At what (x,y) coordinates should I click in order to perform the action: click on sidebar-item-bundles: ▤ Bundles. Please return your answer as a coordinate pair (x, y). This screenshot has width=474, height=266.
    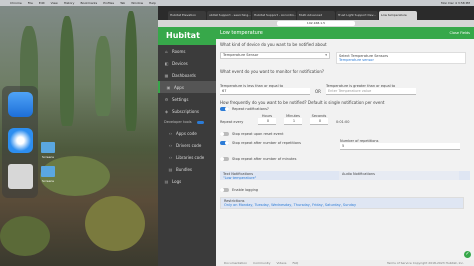
    Looking at the image, I should click on (187, 169).